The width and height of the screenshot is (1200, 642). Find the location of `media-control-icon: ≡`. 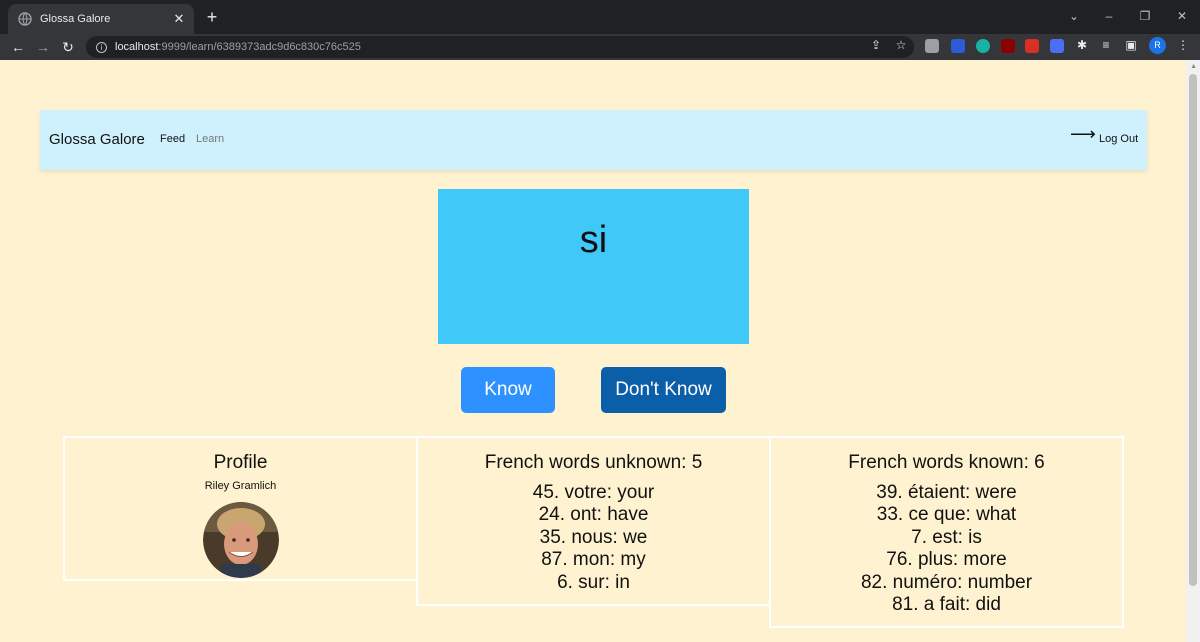

media-control-icon: ≡ is located at coordinates (1106, 45).